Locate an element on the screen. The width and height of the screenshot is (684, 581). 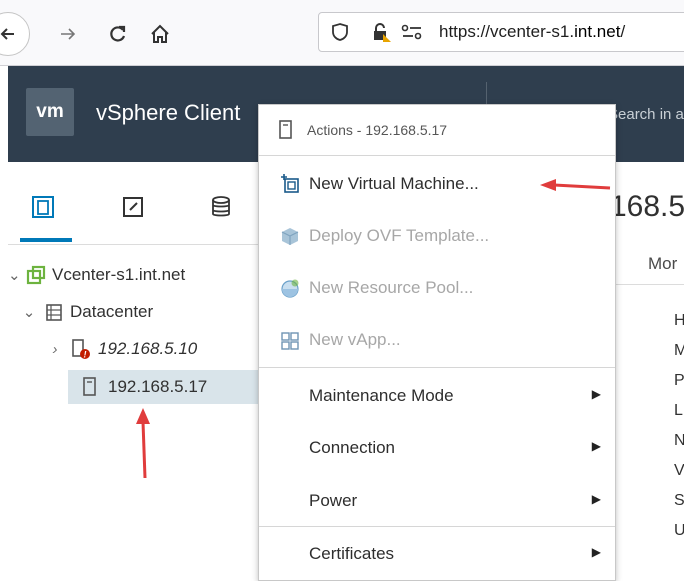
browser-toolbar: https://vcenter-s1.int.net/ is located at coordinates (342, 33).